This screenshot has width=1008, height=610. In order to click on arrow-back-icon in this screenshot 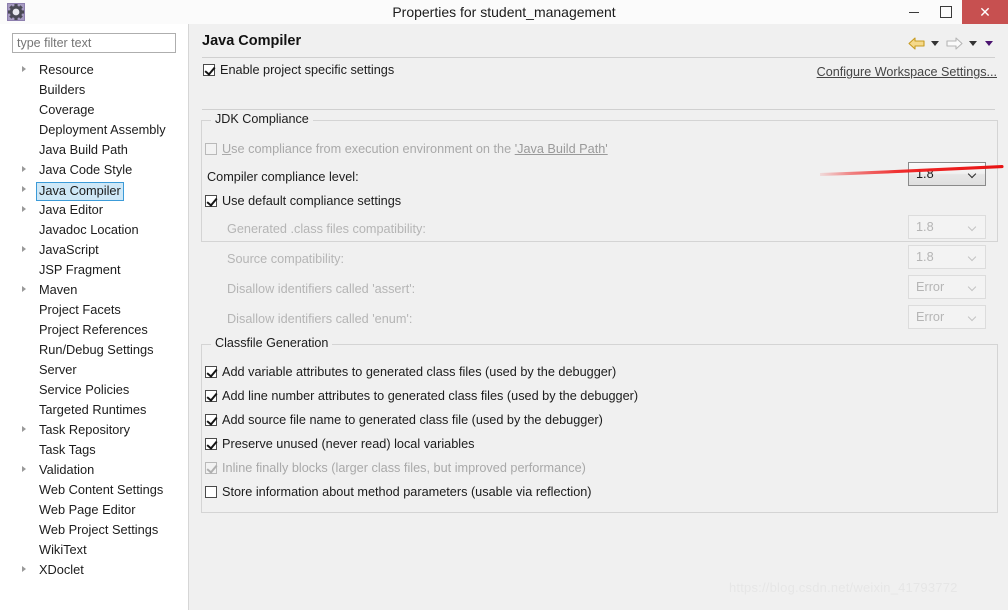, I will do `click(916, 43)`.